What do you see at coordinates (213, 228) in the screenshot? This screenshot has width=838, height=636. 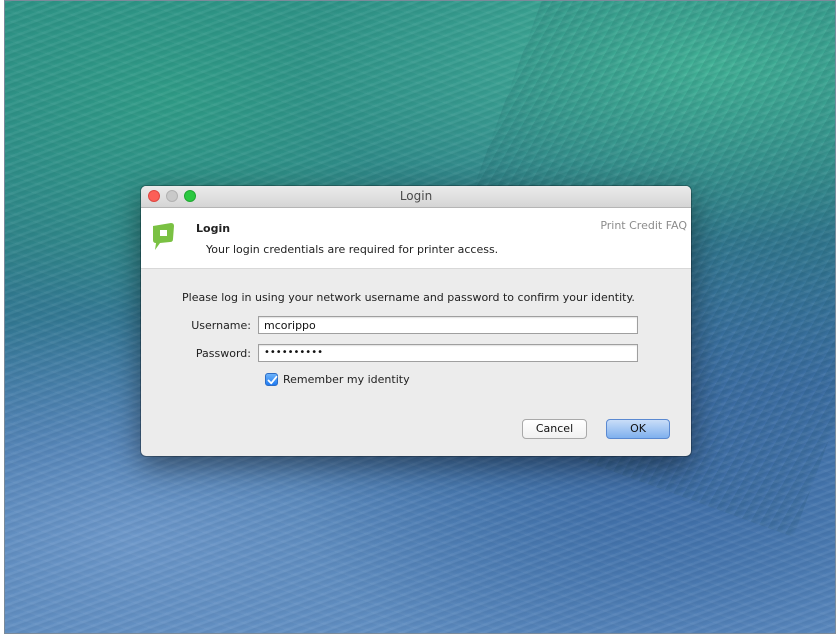 I see `header-title: Login` at bounding box center [213, 228].